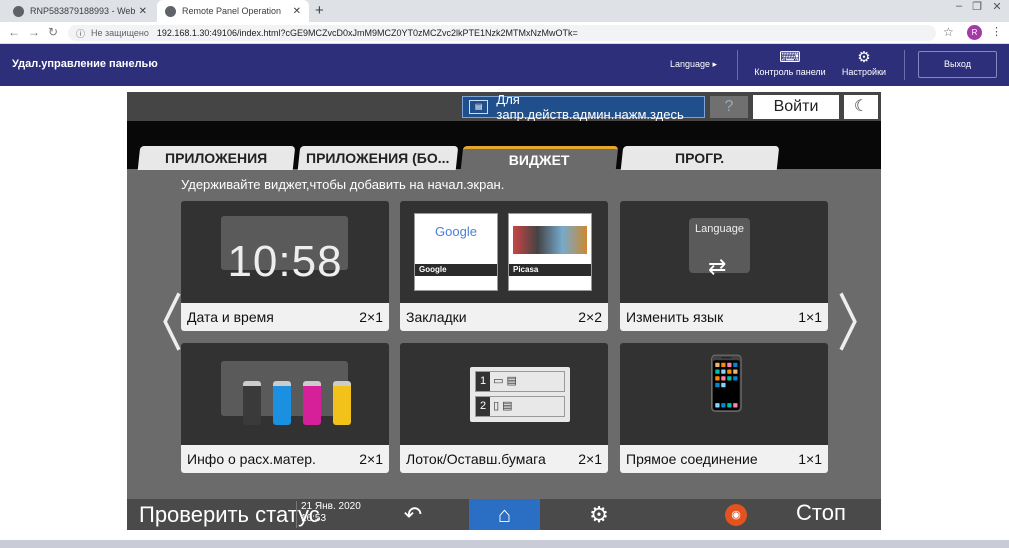 The height and width of the screenshot is (548, 1009). I want to click on browser-tab-label: Remote Panel Operation, so click(232, 11).